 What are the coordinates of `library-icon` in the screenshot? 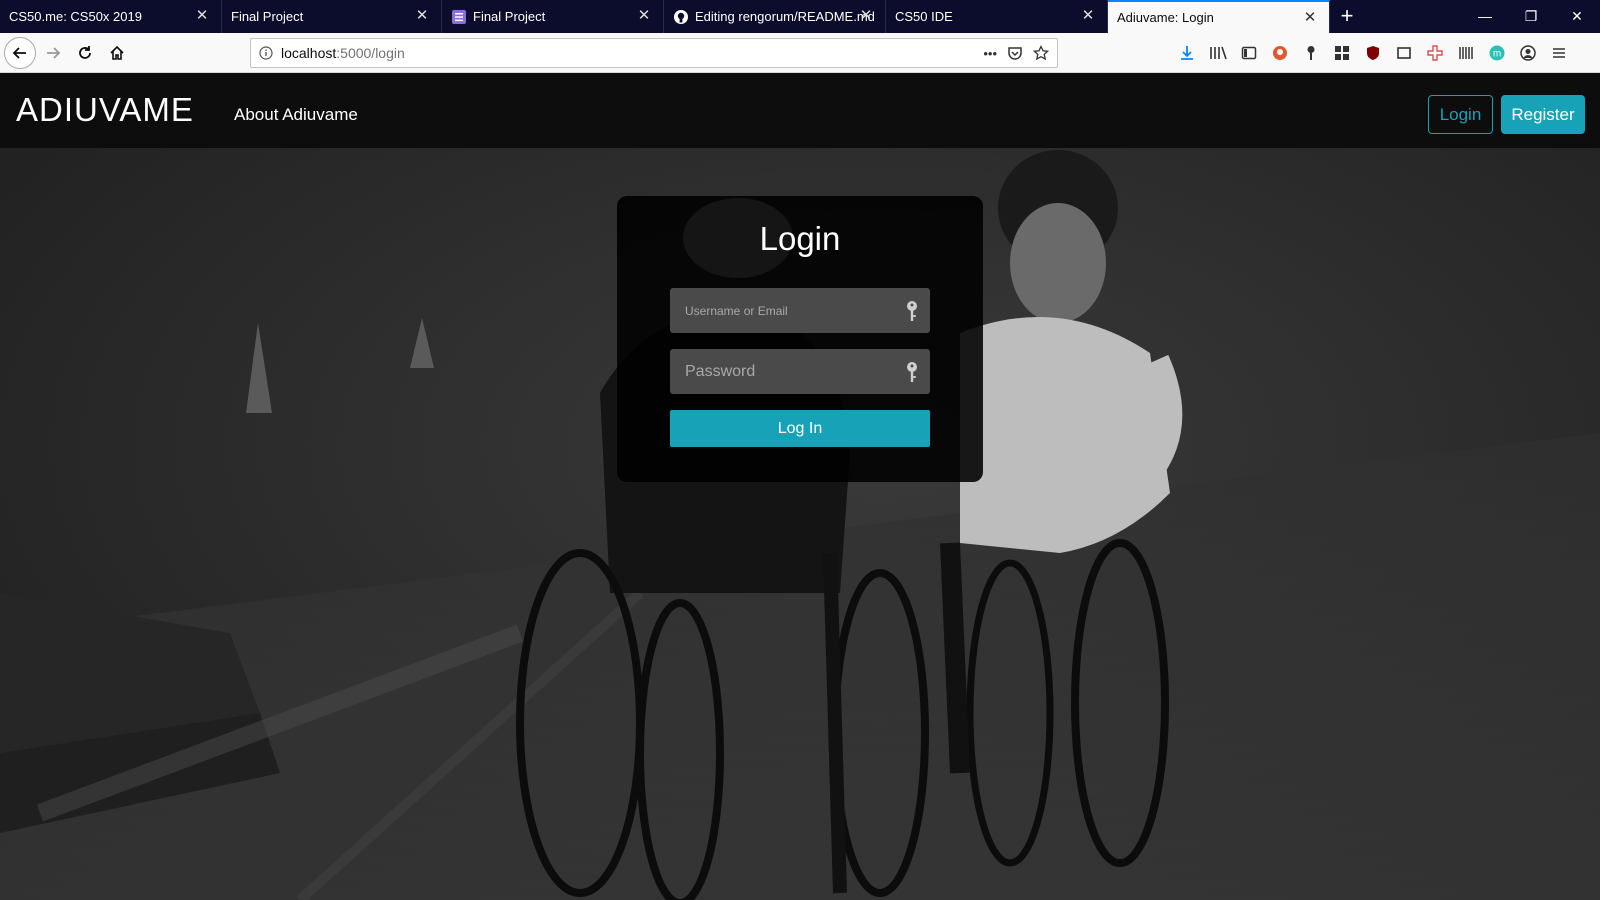 It's located at (1218, 53).